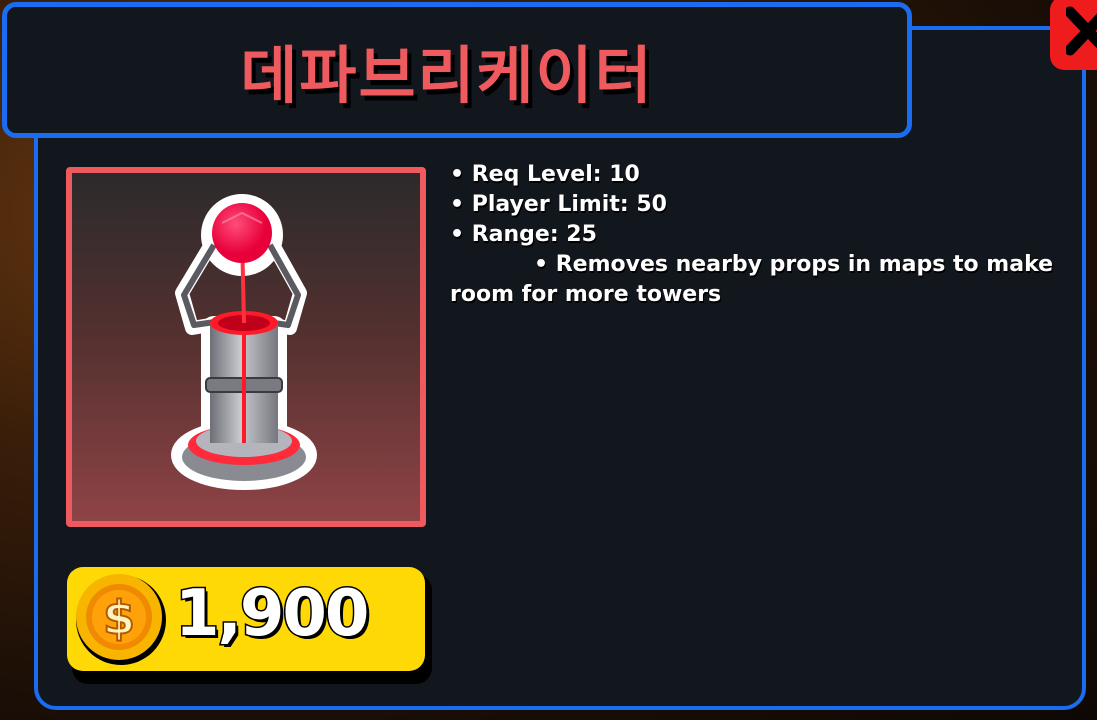 This screenshot has width=1097, height=720. Describe the element at coordinates (545, 174) in the screenshot. I see `req-level-stat: • Req Level: 10` at that location.